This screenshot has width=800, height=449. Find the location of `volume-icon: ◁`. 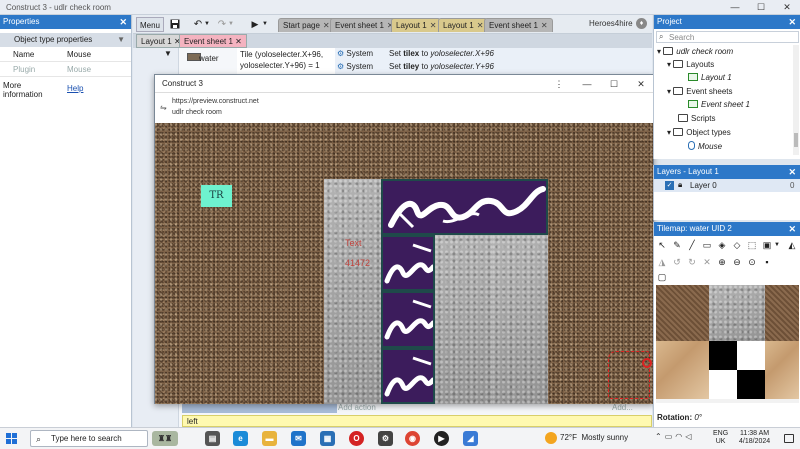

volume-icon: ◁ is located at coordinates (689, 436).